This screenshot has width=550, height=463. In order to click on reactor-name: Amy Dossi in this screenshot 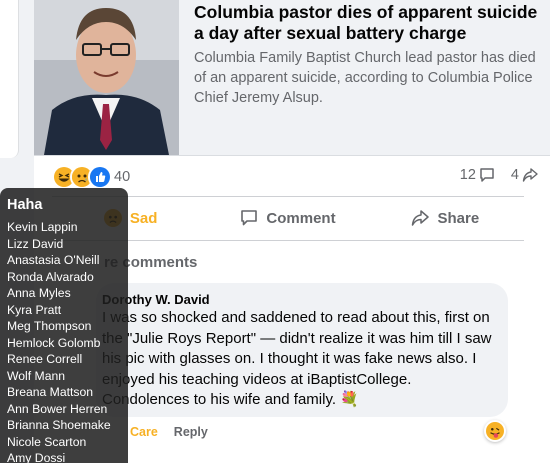, I will do `click(36, 457)`.